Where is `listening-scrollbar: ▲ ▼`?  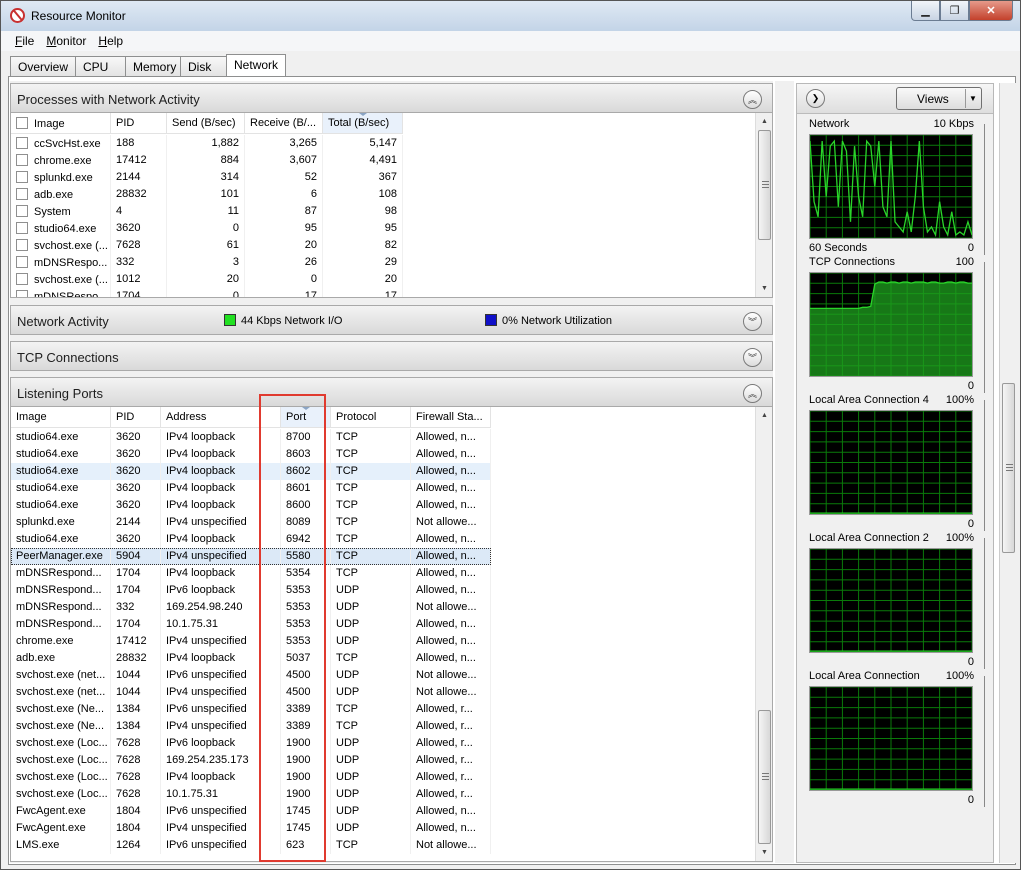 listening-scrollbar: ▲ ▼ is located at coordinates (763, 634).